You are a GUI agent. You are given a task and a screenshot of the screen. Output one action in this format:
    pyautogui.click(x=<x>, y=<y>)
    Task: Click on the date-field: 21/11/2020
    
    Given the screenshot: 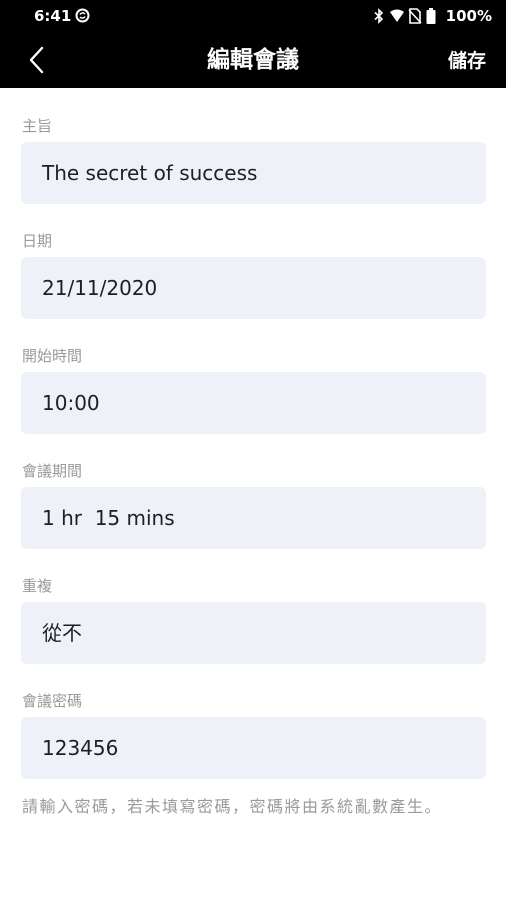 What is the action you would take?
    pyautogui.click(x=253, y=288)
    